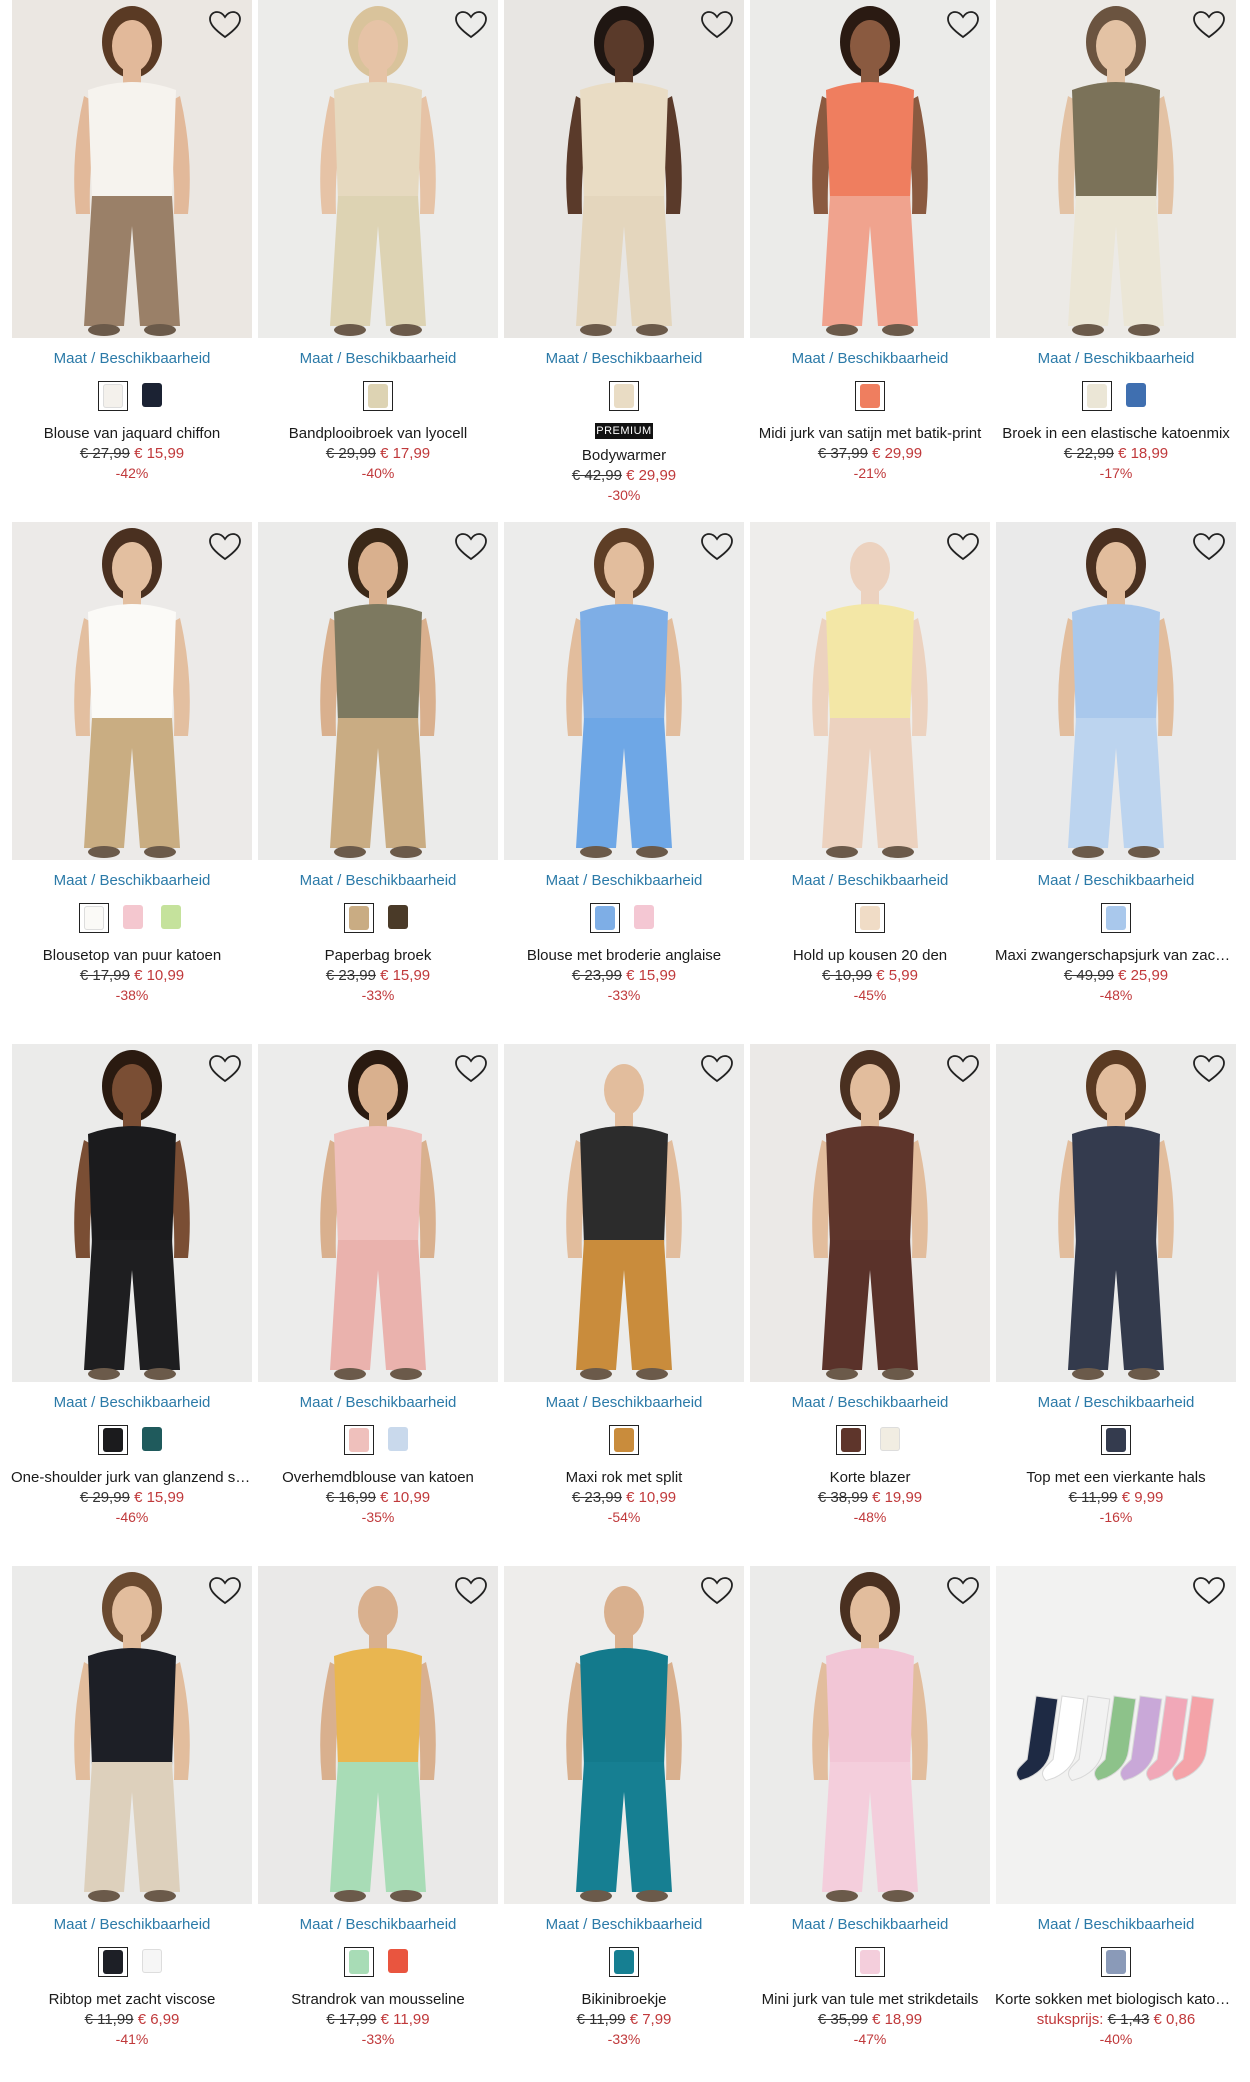 This screenshot has height=2082, width=1250. What do you see at coordinates (624, 1999) in the screenshot?
I see `product-name: Bikinibroekje` at bounding box center [624, 1999].